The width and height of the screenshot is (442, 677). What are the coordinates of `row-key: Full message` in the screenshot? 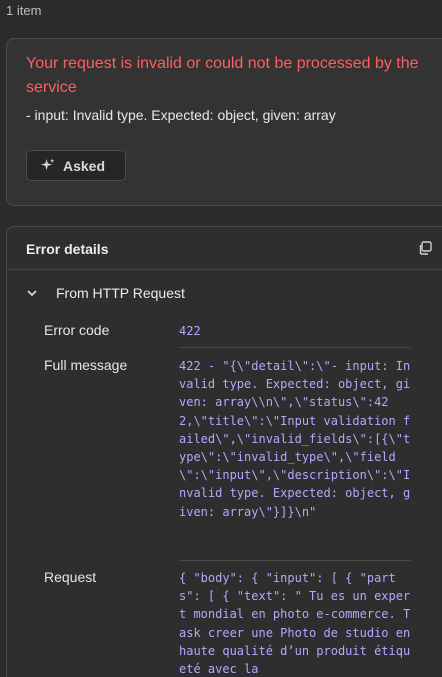 It's located at (86, 365).